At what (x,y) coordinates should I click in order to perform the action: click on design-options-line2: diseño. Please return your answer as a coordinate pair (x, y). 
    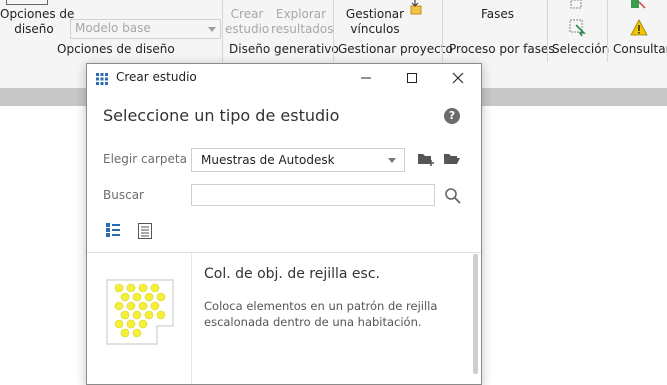
    Looking at the image, I should click on (34, 29).